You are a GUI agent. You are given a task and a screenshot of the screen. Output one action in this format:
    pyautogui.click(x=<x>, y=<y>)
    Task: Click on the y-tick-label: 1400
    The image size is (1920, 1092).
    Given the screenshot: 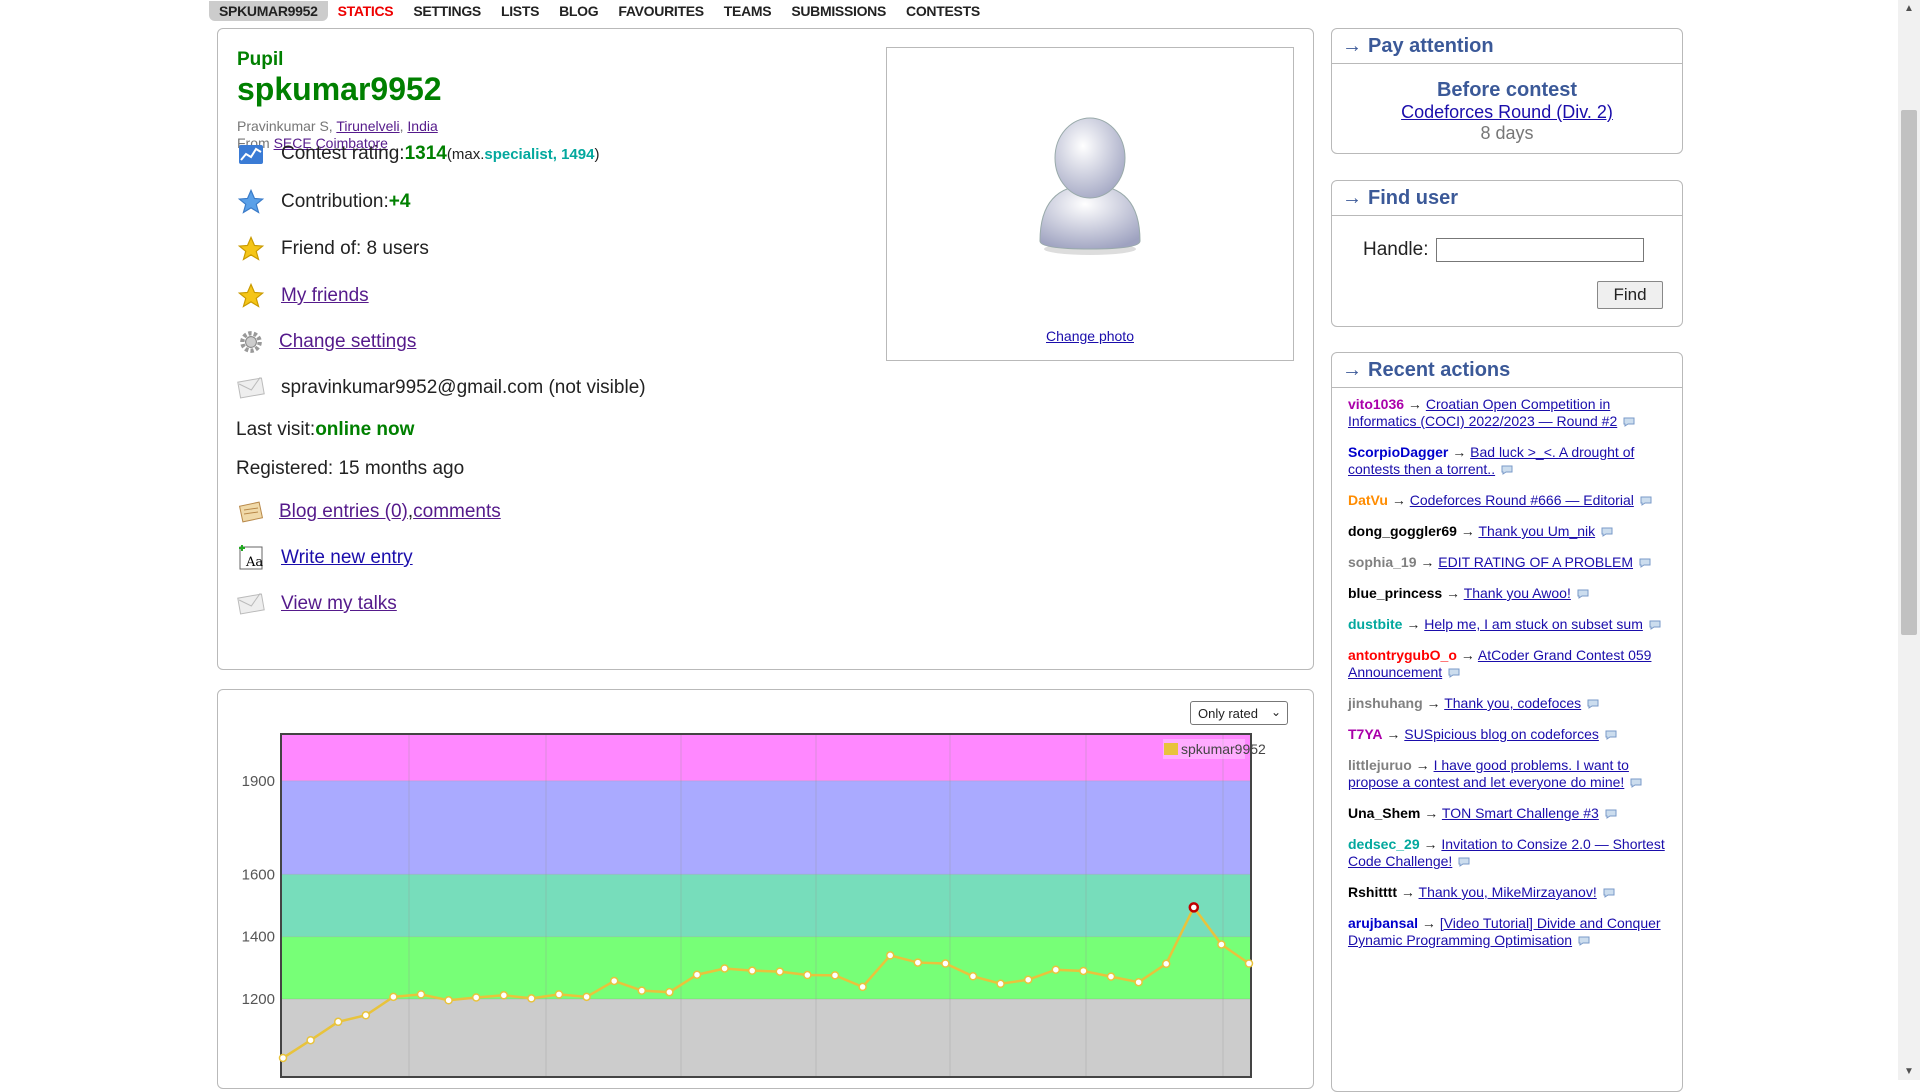 What is the action you would take?
    pyautogui.click(x=258, y=937)
    